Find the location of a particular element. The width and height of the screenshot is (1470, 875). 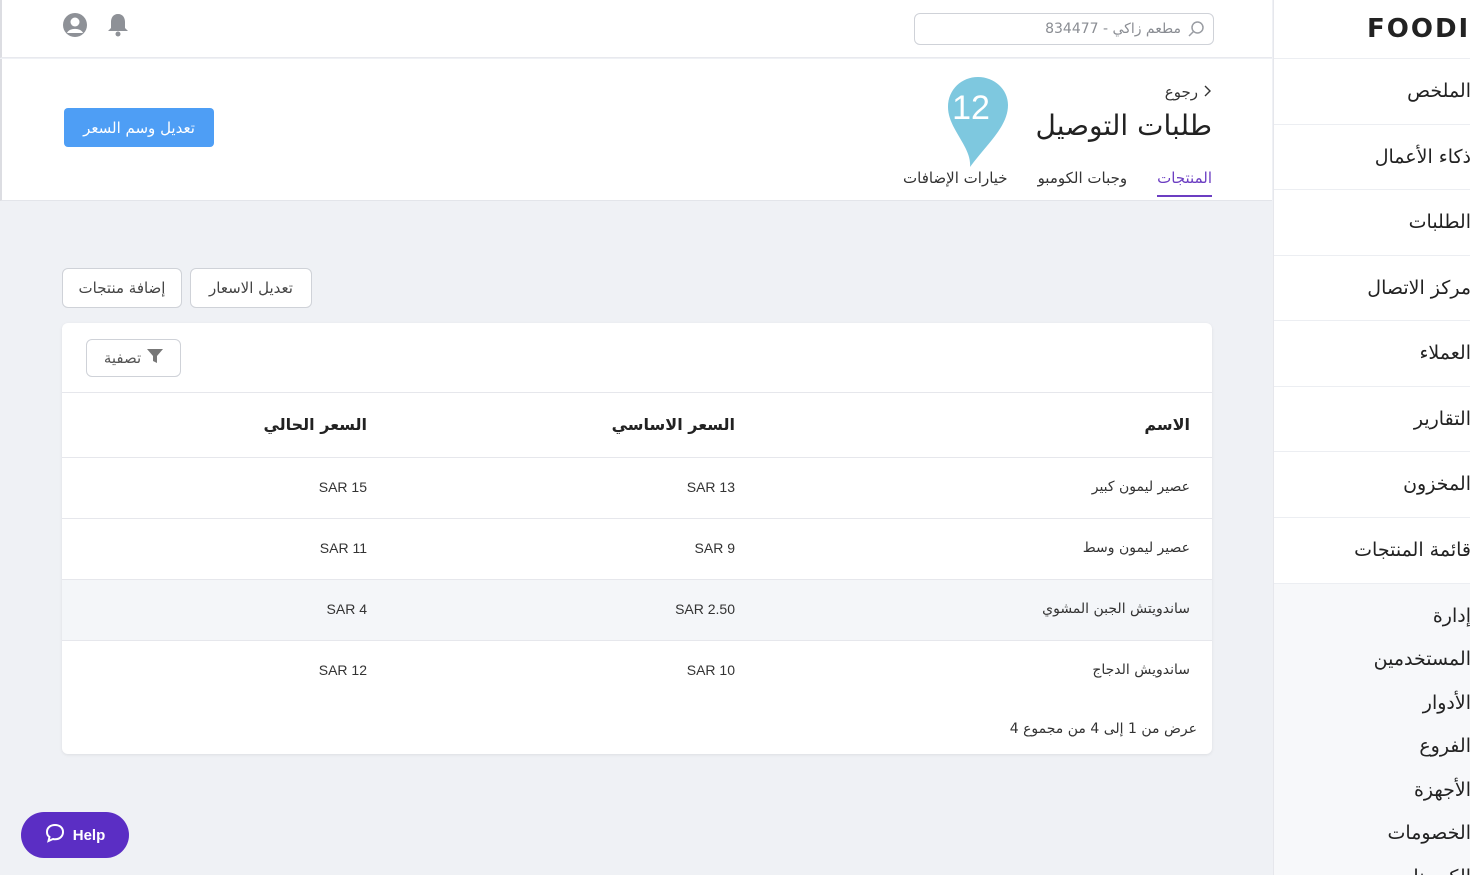

help-label: Help is located at coordinates (89, 835).